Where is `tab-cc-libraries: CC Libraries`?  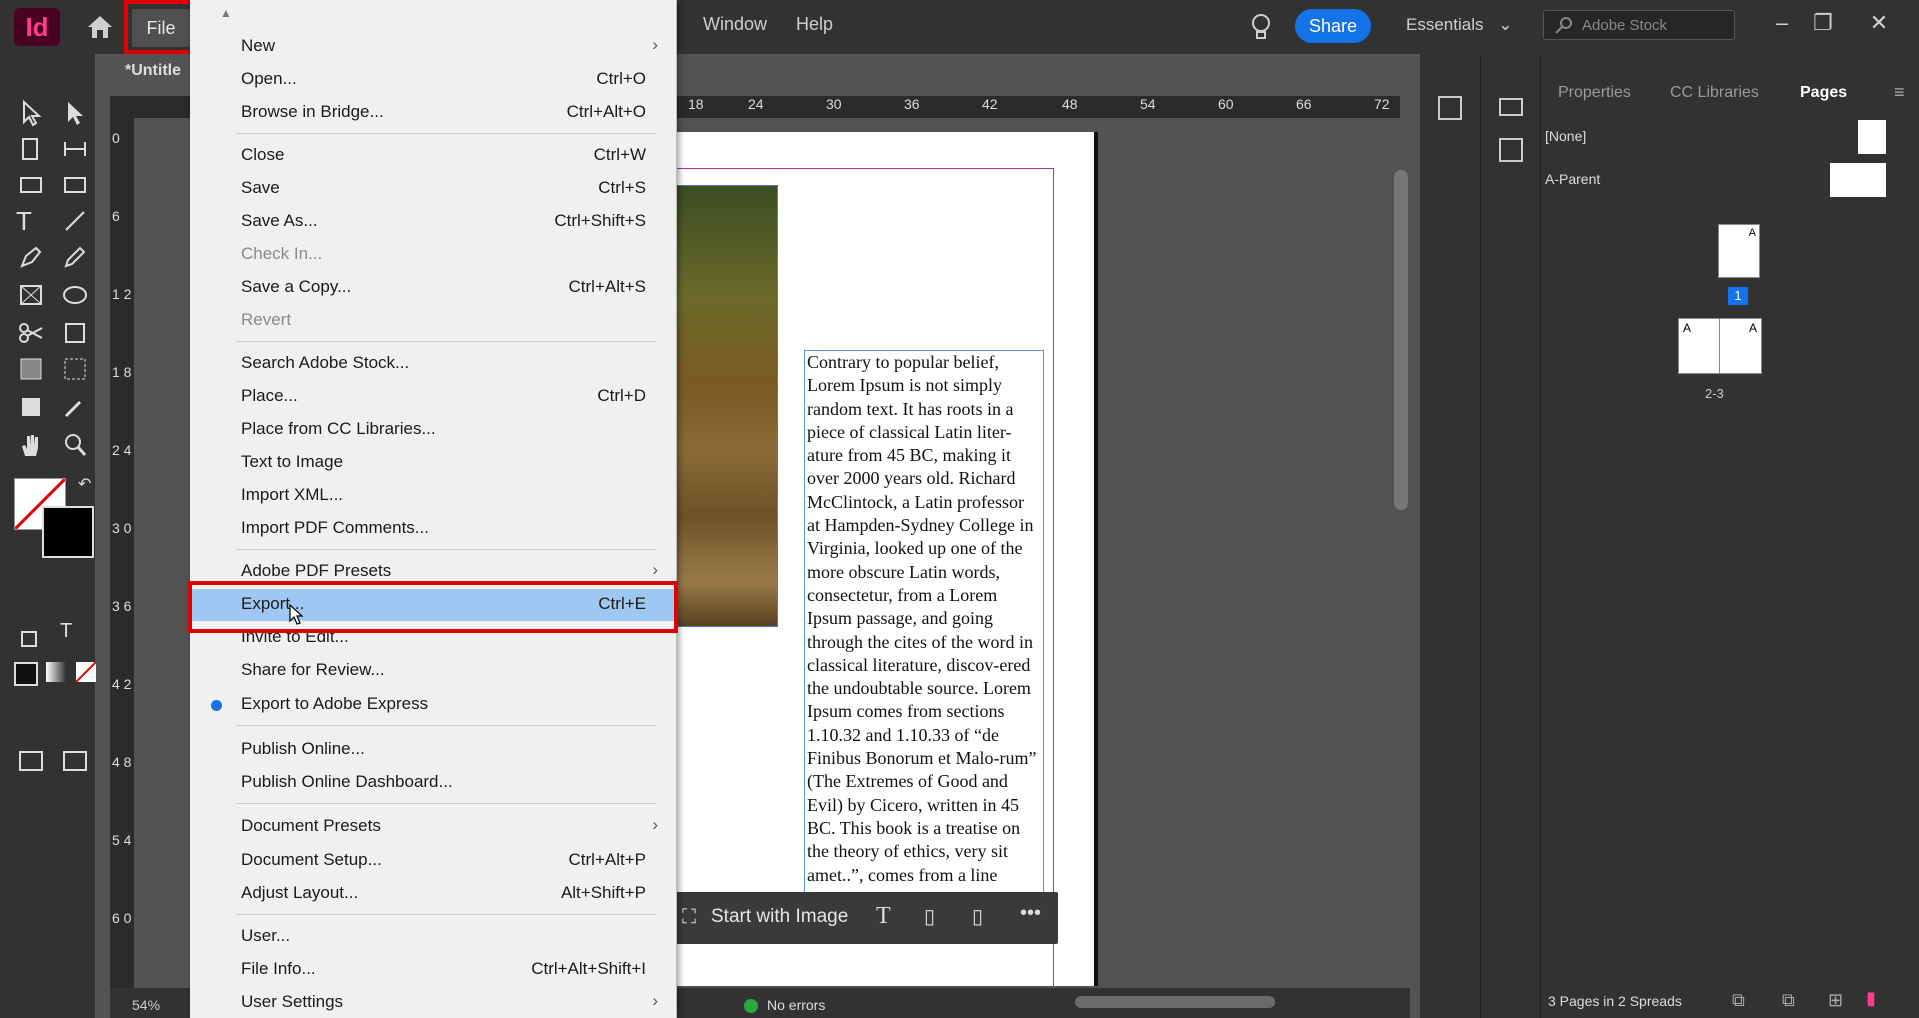 tab-cc-libraries: CC Libraries is located at coordinates (1714, 93).